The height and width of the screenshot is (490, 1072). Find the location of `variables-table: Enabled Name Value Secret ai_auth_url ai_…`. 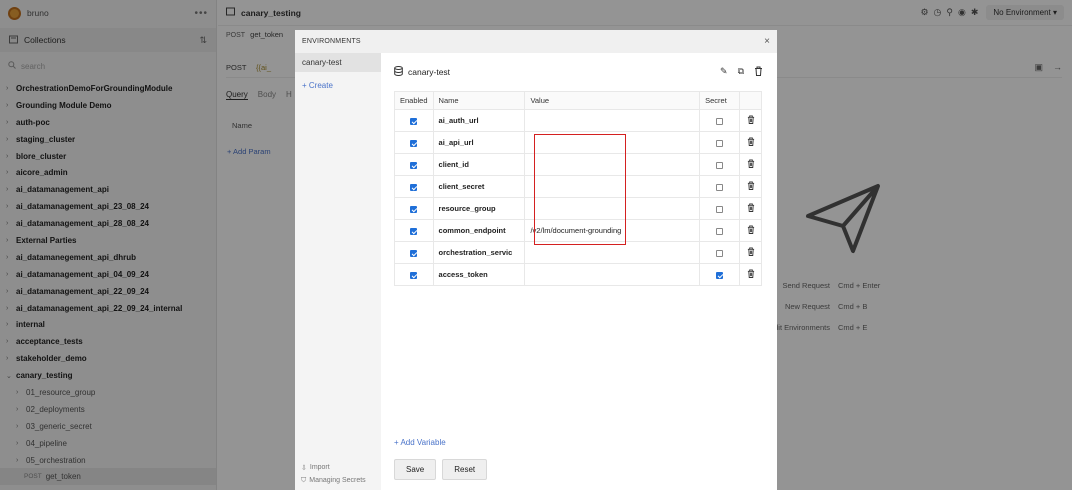

variables-table: Enabled Name Value Secret ai_auth_url ai_… is located at coordinates (578, 188).